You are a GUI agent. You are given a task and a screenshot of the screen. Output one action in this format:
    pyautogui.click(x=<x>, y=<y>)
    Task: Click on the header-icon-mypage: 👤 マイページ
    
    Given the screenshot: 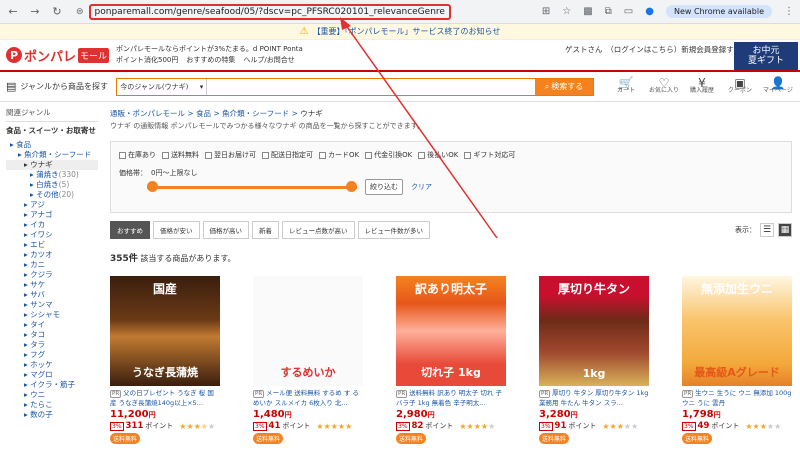 What is the action you would take?
    pyautogui.click(x=778, y=86)
    